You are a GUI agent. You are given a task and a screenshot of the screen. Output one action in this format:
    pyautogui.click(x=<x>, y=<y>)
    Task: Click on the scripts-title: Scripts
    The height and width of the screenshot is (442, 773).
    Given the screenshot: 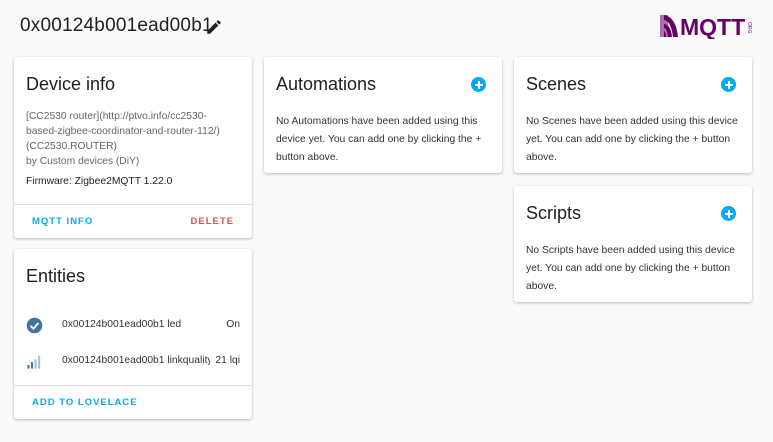 What is the action you would take?
    pyautogui.click(x=554, y=213)
    